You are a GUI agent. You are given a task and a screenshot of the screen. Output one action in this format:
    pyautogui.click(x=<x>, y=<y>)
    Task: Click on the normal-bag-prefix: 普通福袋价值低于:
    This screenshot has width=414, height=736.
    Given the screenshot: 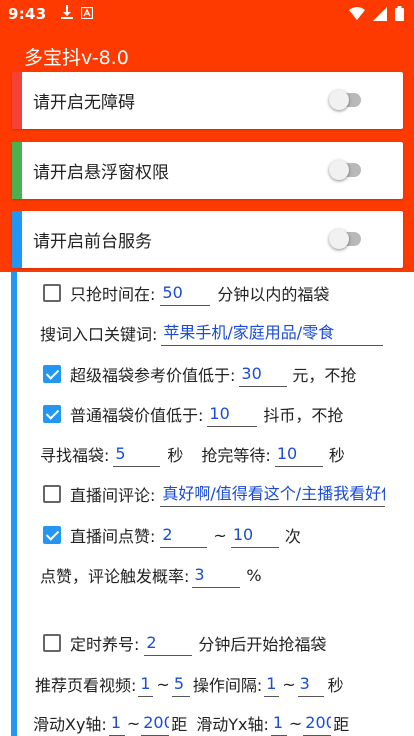 What is the action you would take?
    pyautogui.click(x=137, y=415)
    